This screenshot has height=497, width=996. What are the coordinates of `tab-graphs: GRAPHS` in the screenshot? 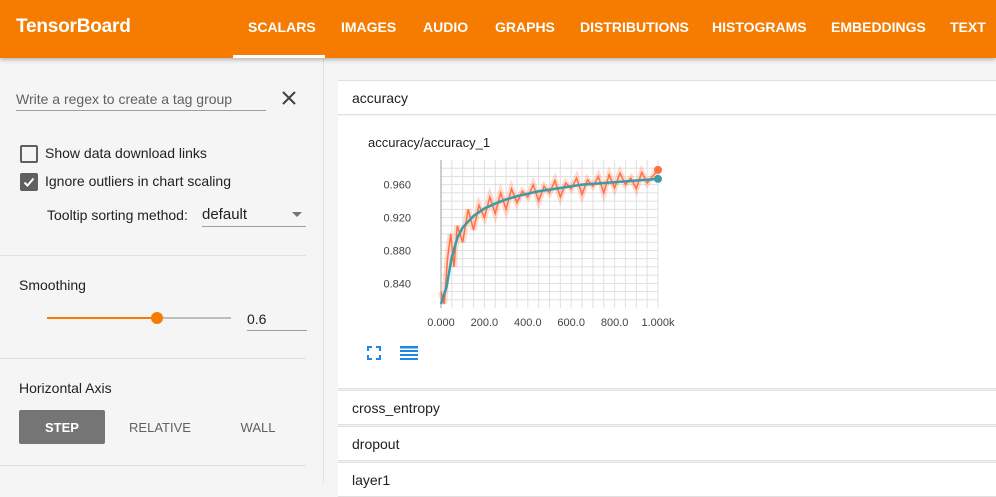 It's located at (525, 27).